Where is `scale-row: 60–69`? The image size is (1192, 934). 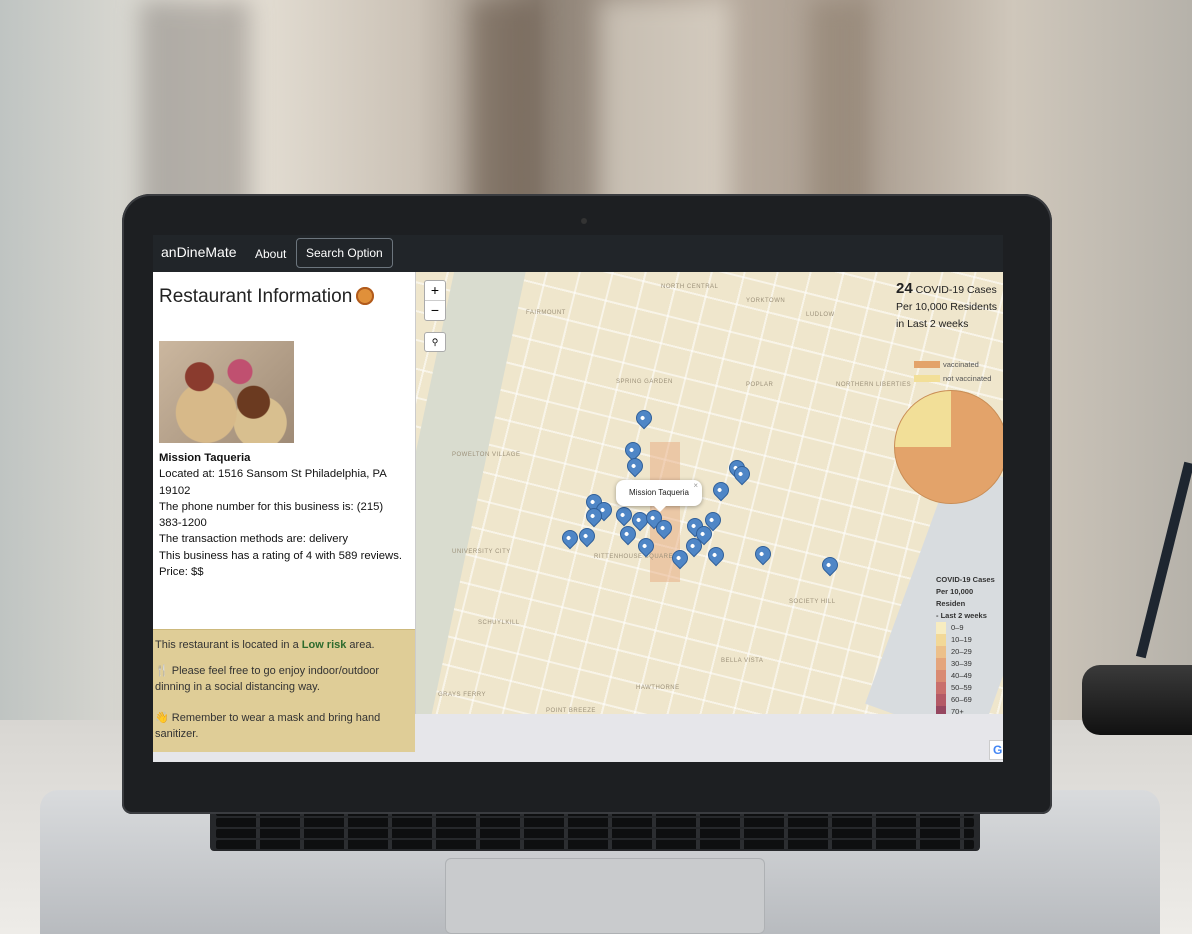 scale-row: 60–69 is located at coordinates (969, 700).